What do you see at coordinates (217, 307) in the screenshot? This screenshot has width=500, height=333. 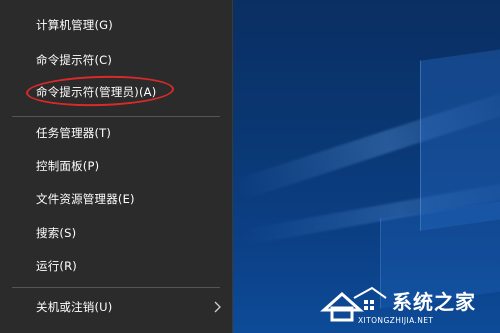 I see `chevron-right-icon` at bounding box center [217, 307].